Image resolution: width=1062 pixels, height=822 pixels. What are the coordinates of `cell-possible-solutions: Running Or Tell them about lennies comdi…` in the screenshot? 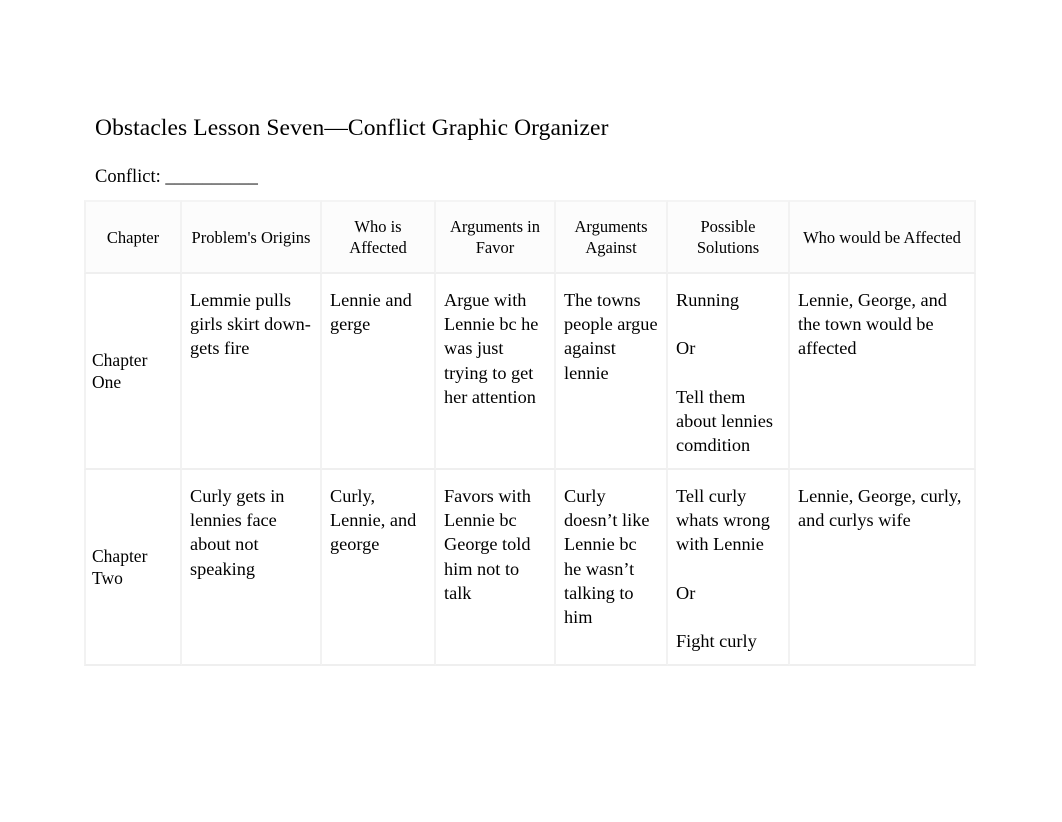 It's located at (729, 372).